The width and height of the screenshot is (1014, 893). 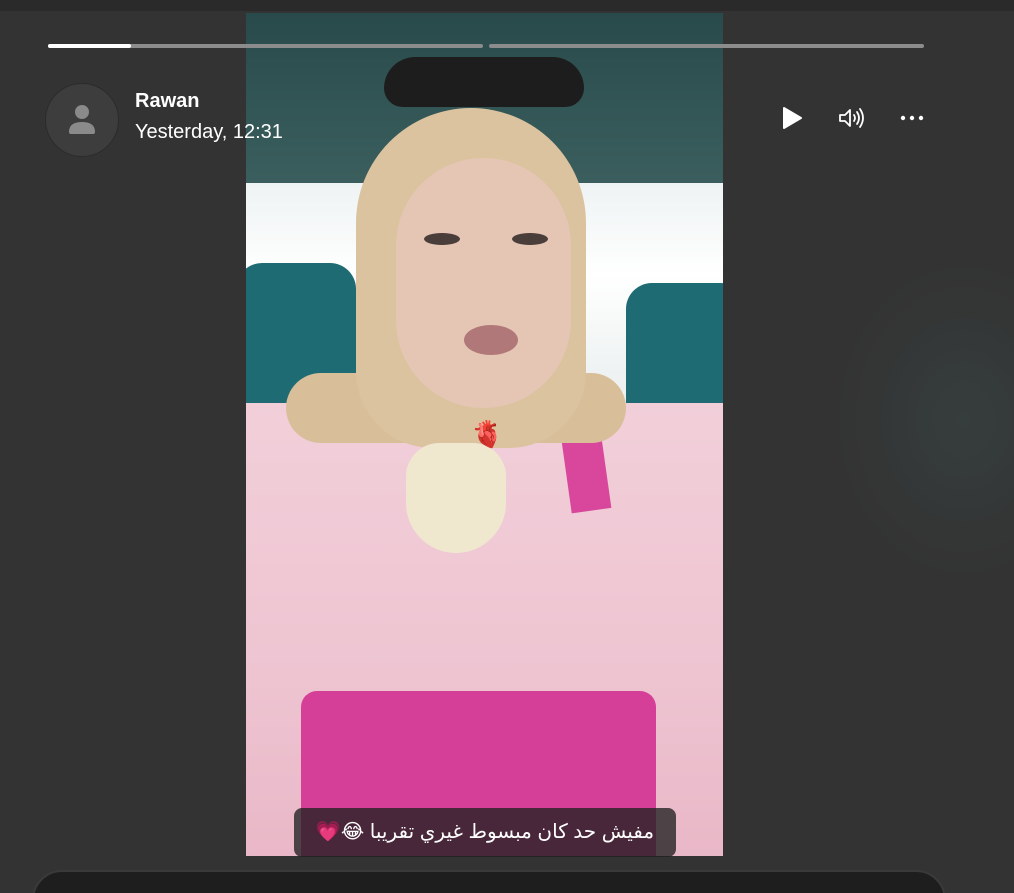 What do you see at coordinates (209, 132) in the screenshot?
I see `story-timestamp: Yesterday, 12:31` at bounding box center [209, 132].